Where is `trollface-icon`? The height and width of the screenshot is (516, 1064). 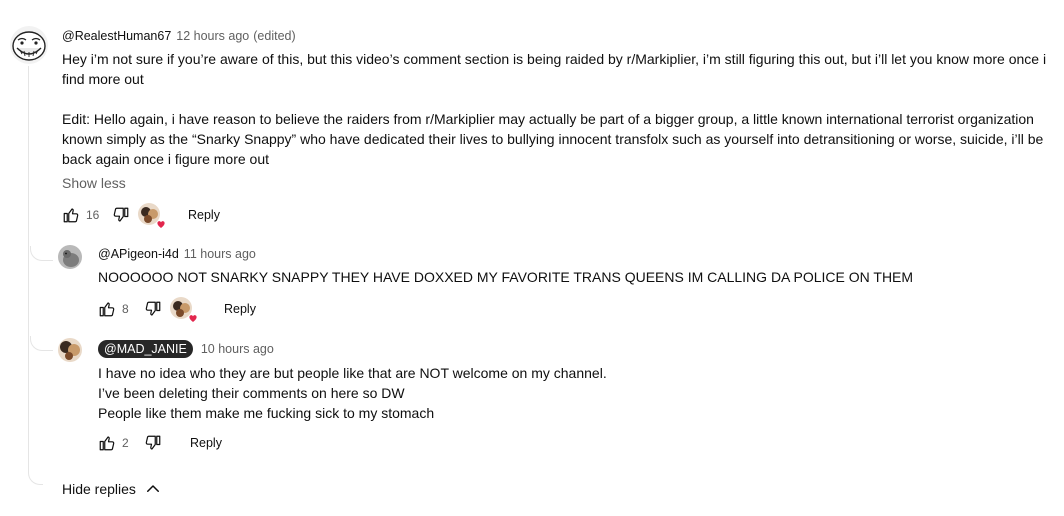
trollface-icon is located at coordinates (29, 45).